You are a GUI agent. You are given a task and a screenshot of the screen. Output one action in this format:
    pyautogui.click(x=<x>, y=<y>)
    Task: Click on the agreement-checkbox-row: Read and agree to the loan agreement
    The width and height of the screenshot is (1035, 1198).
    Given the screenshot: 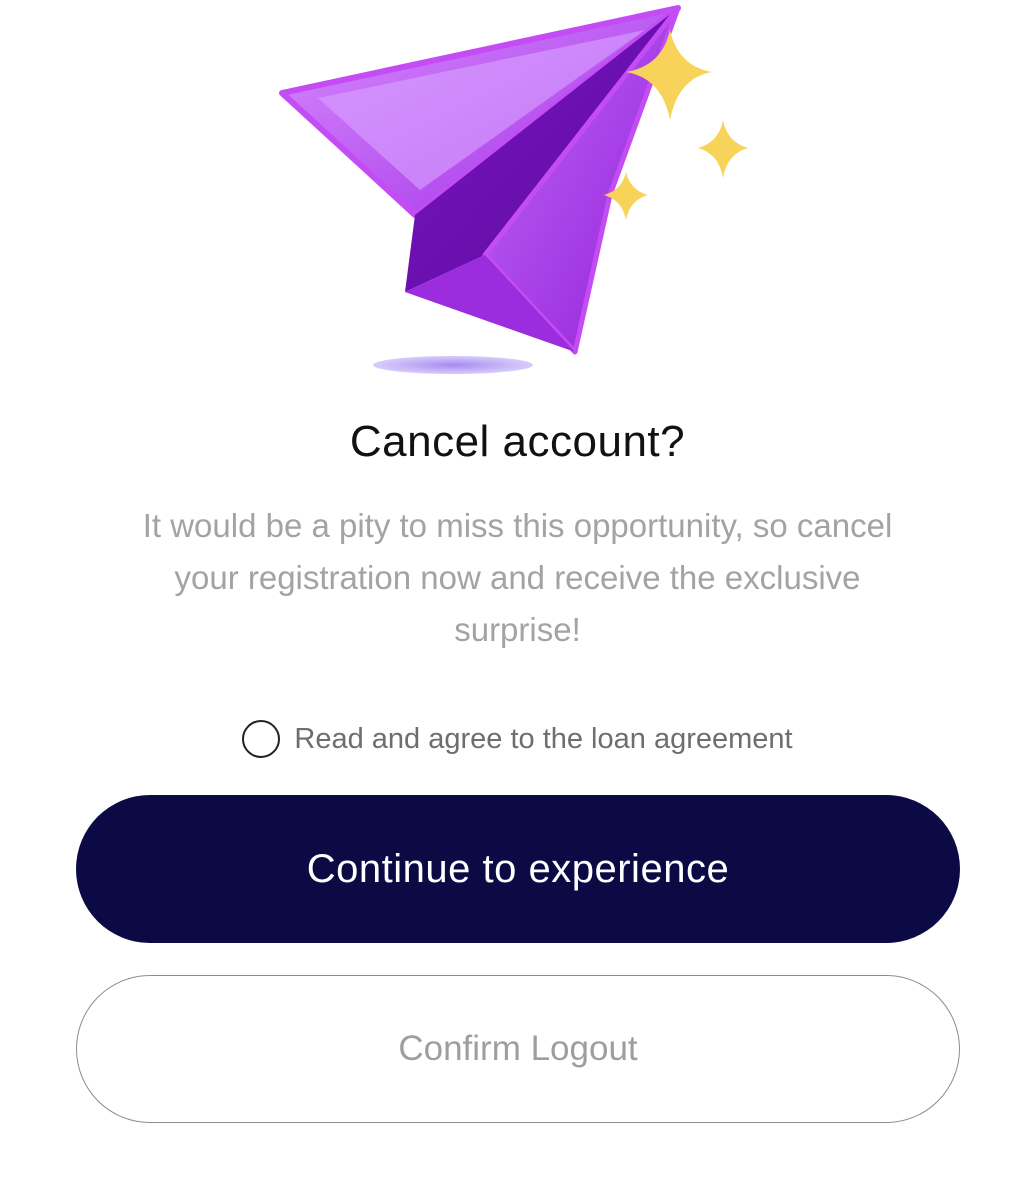 What is the action you would take?
    pyautogui.click(x=517, y=739)
    